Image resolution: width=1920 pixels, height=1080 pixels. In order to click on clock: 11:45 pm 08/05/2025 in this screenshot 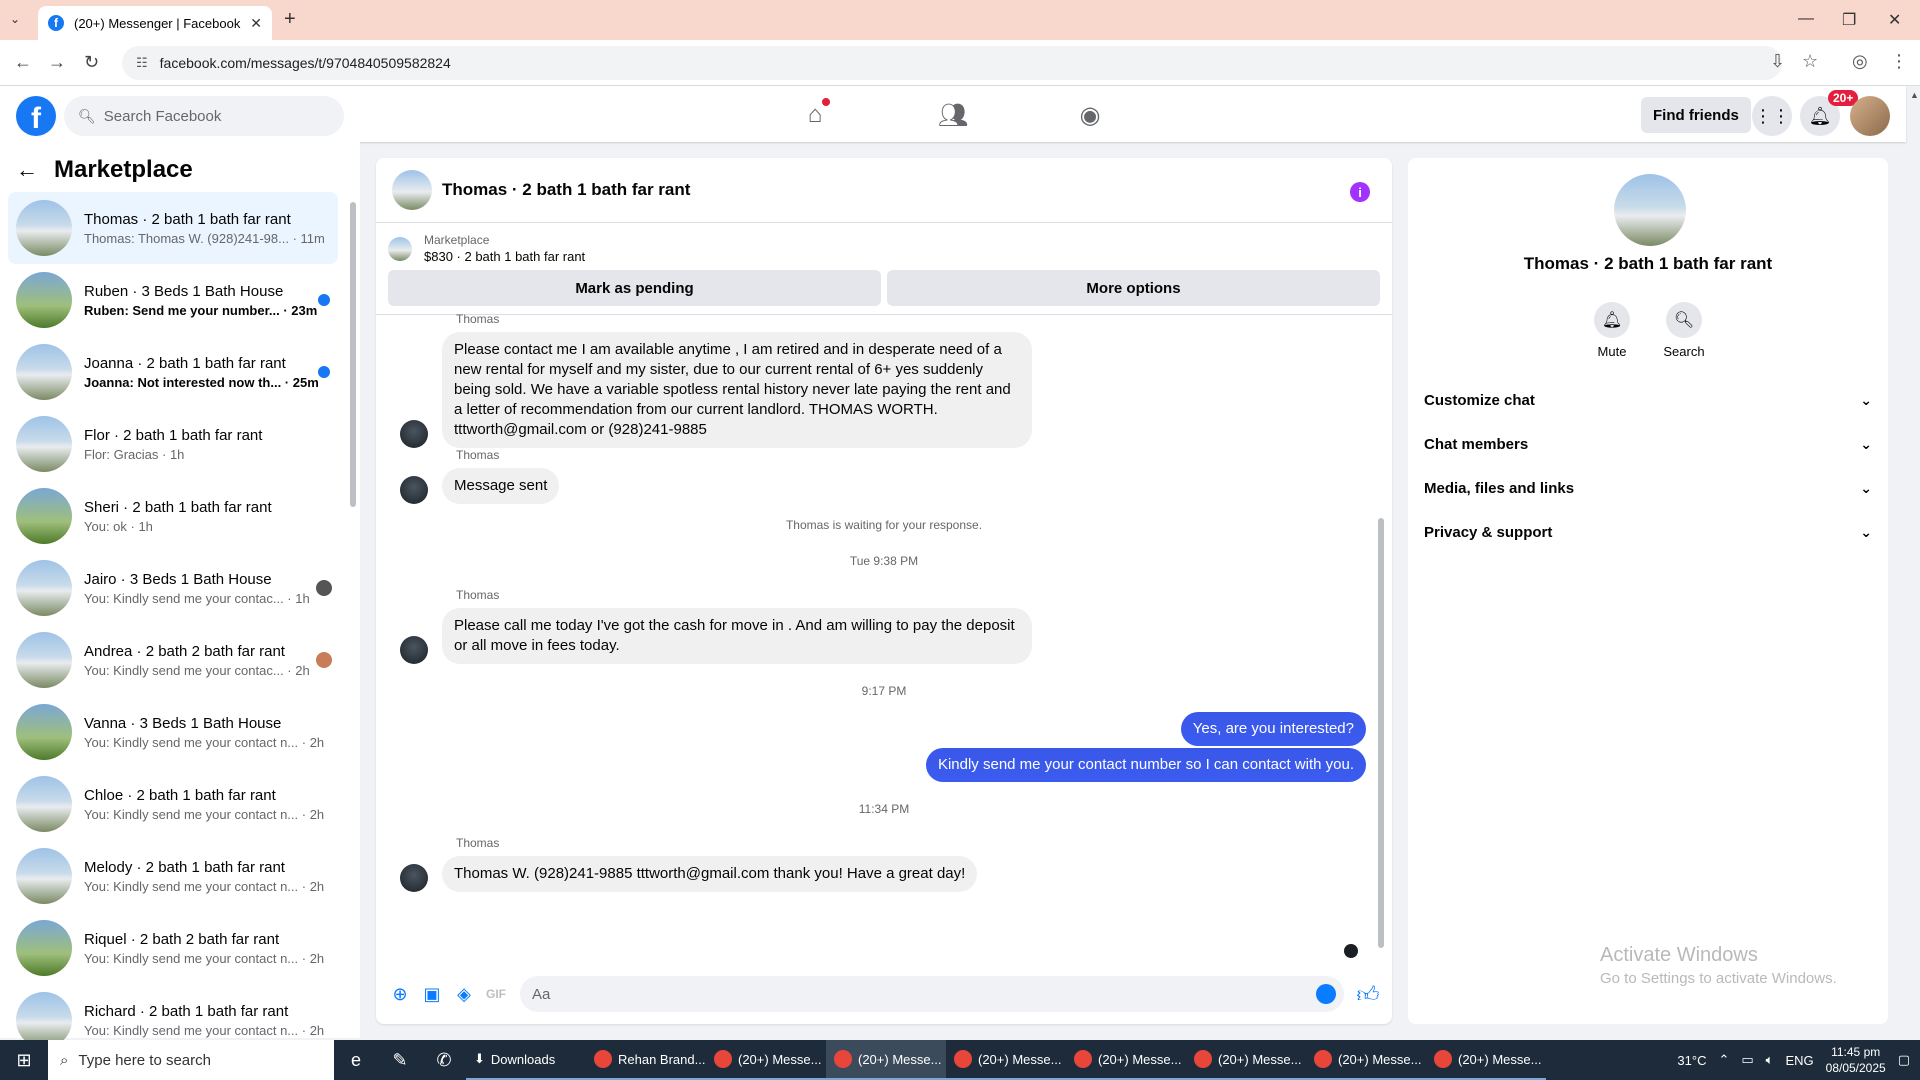, I will do `click(1856, 1060)`.